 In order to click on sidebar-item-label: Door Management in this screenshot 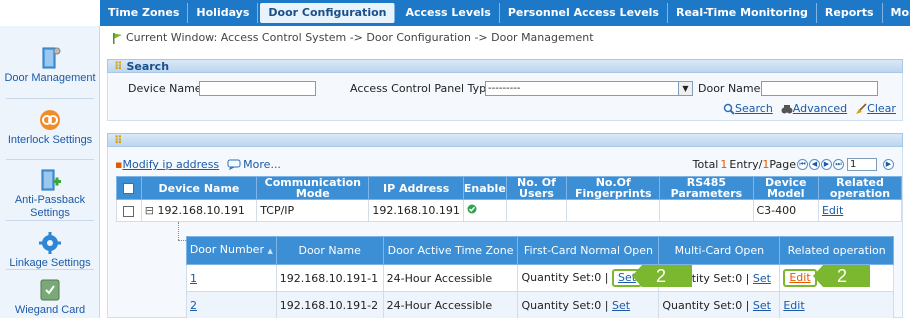, I will do `click(50, 78)`.